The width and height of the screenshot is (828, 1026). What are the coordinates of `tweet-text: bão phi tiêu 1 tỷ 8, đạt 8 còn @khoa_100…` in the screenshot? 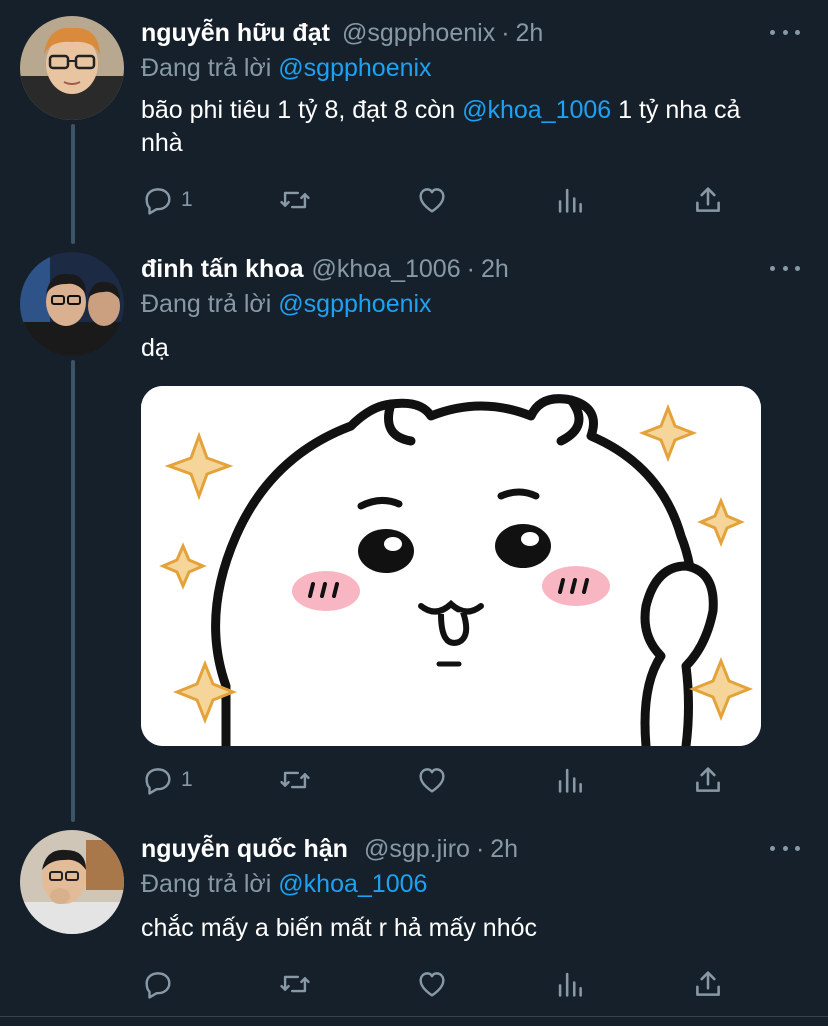 It's located at (464, 127).